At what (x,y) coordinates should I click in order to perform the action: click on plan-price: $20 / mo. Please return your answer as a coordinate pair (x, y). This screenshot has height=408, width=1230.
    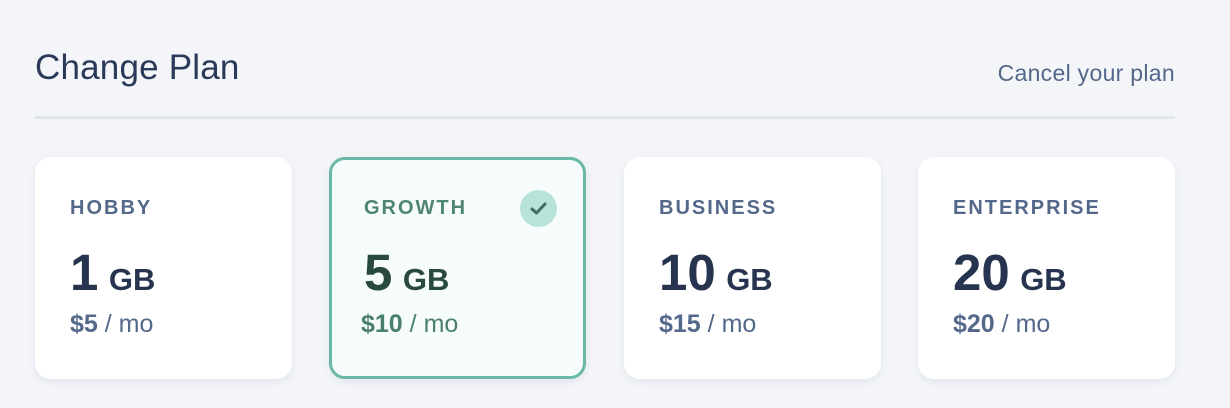
    Looking at the image, I should click on (1001, 324).